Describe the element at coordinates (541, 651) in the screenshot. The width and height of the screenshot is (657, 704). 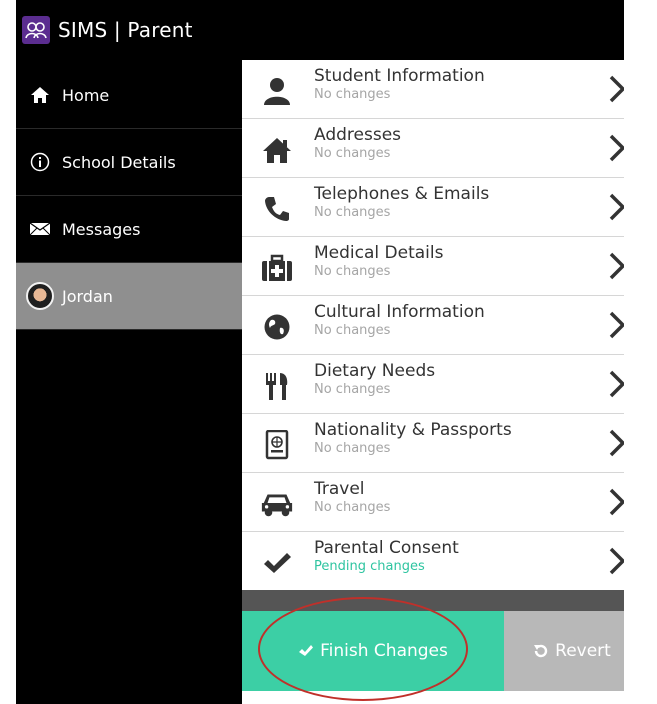
I see `undo-icon` at that location.